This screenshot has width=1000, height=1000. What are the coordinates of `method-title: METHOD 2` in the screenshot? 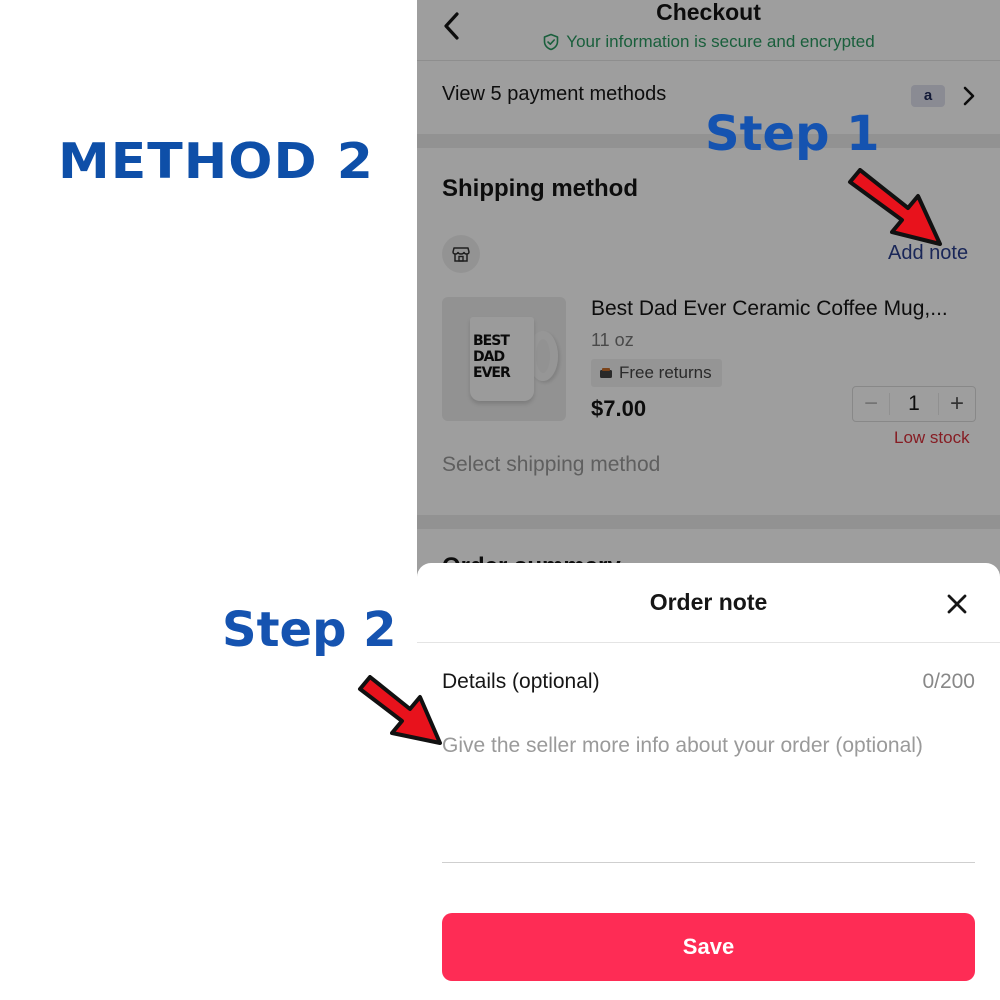 It's located at (216, 162).